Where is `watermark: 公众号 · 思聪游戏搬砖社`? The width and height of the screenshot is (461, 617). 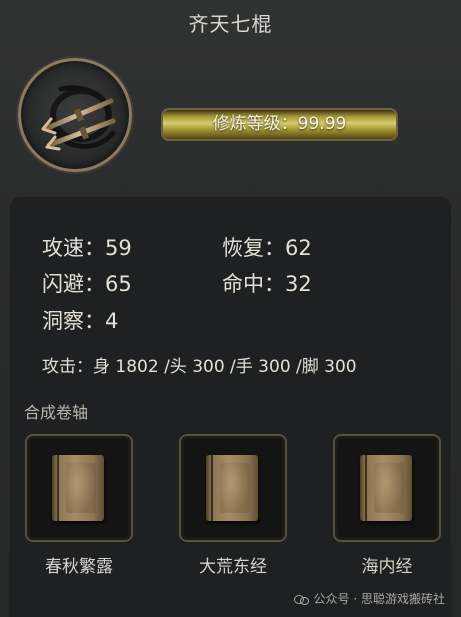 watermark: 公众号 · 思聪游戏搬砖社 is located at coordinates (369, 598).